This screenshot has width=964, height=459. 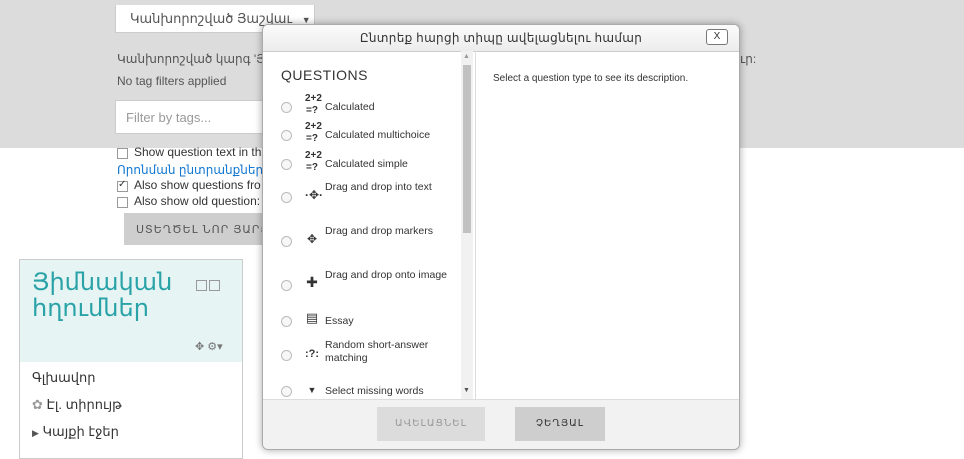 I want to click on dialog-title: Ընտրեք հարցի տիպը ավելացնելու համար, so click(x=501, y=38).